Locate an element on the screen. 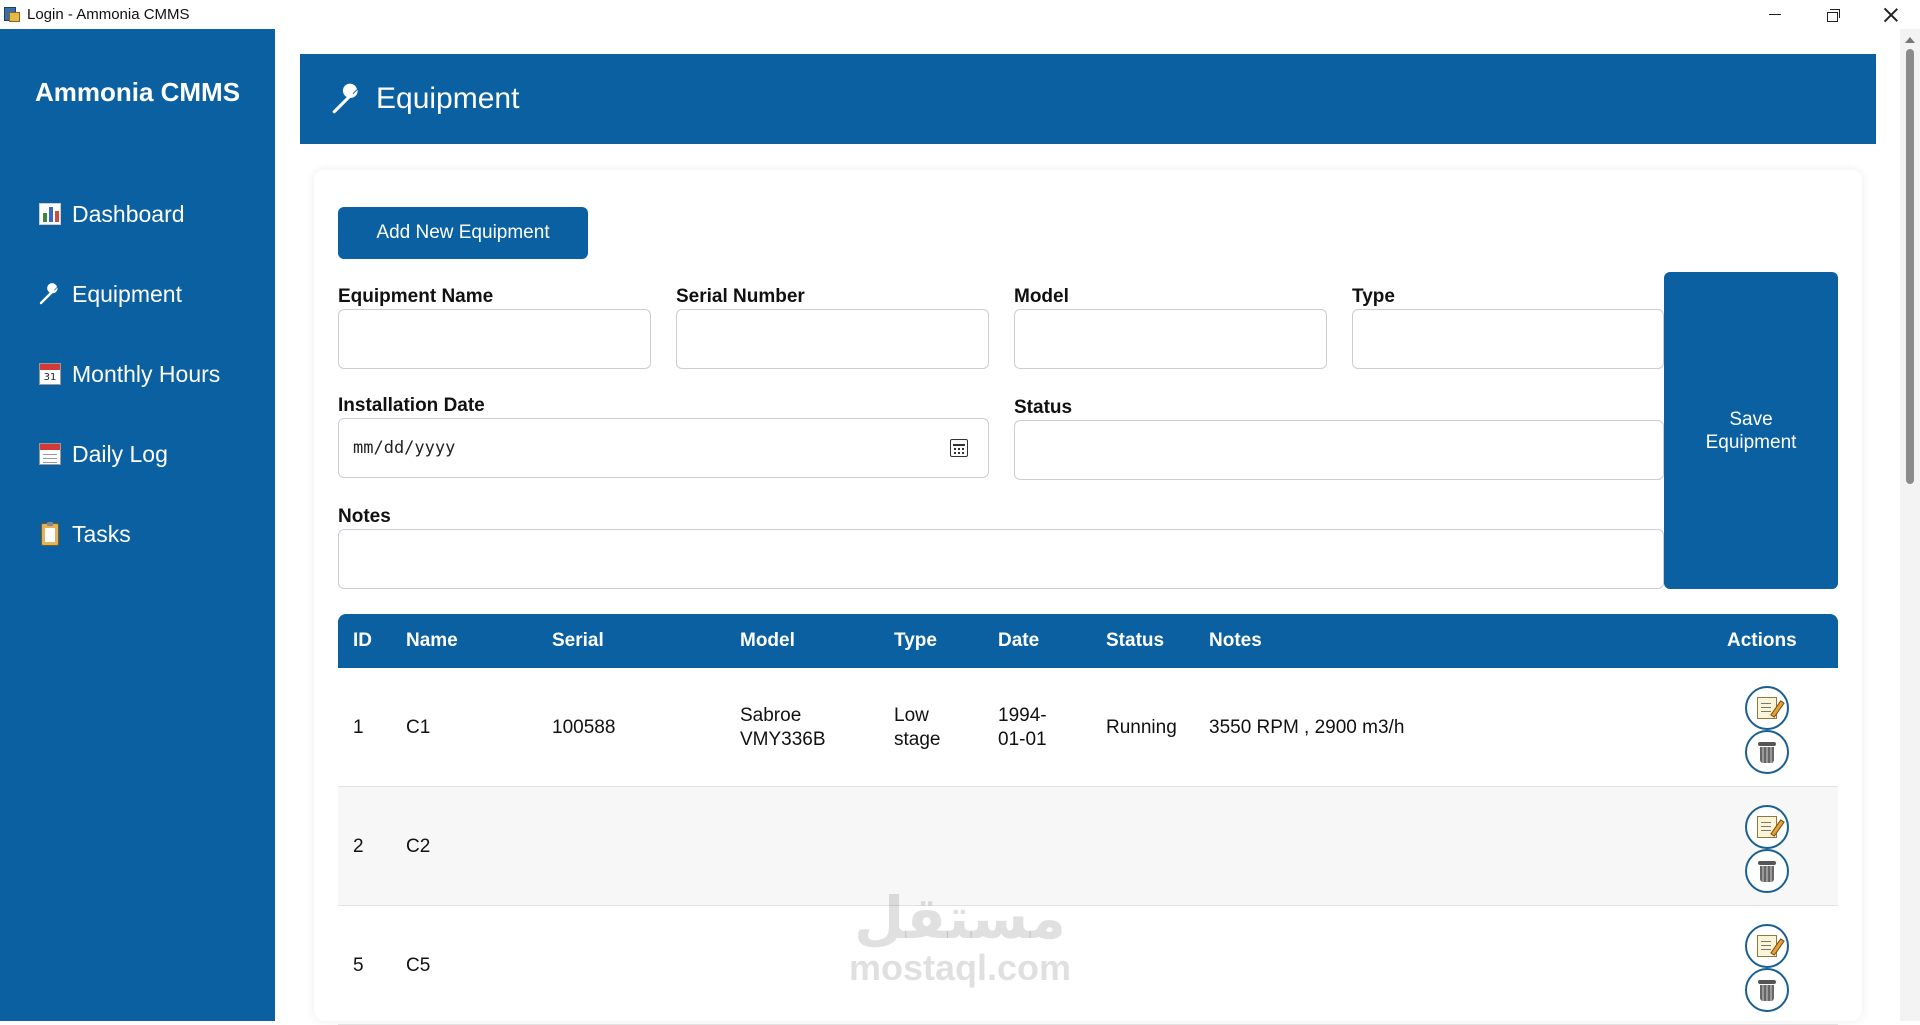  vertical-scrollbar is located at coordinates (1910, 525).